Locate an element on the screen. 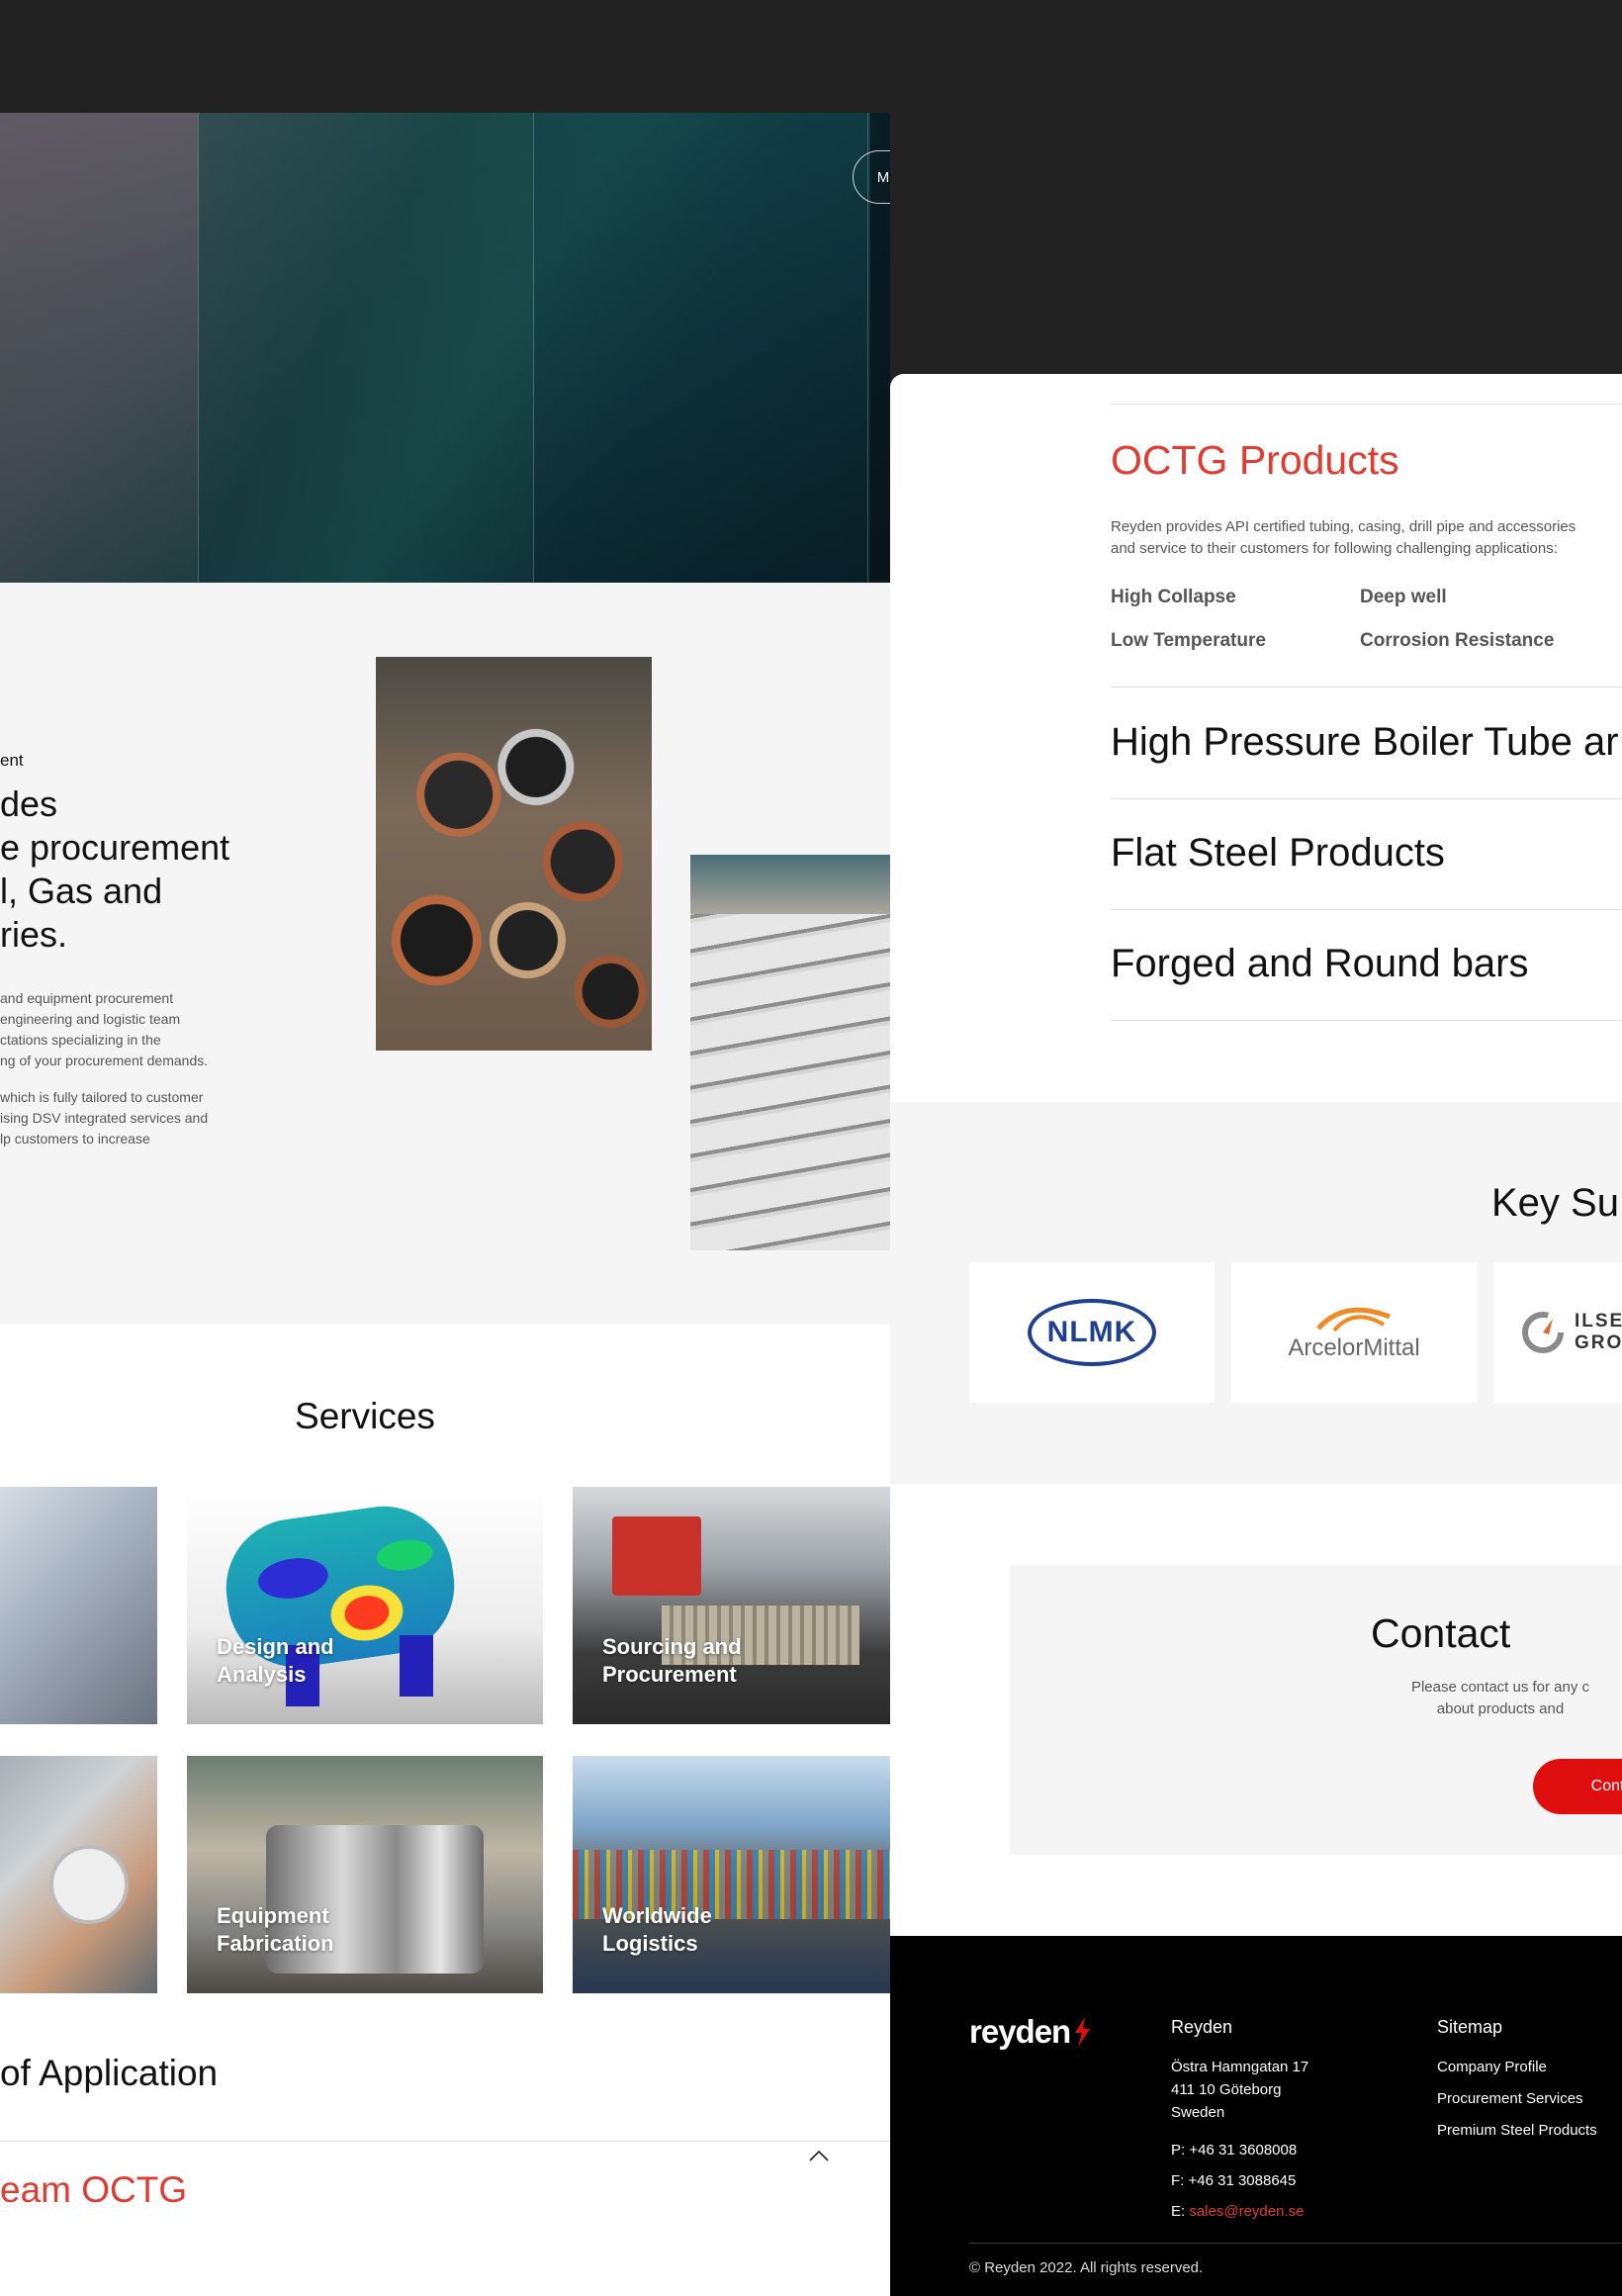 This screenshot has width=1622, height=2296. octg-application: Deep well is located at coordinates (1403, 597).